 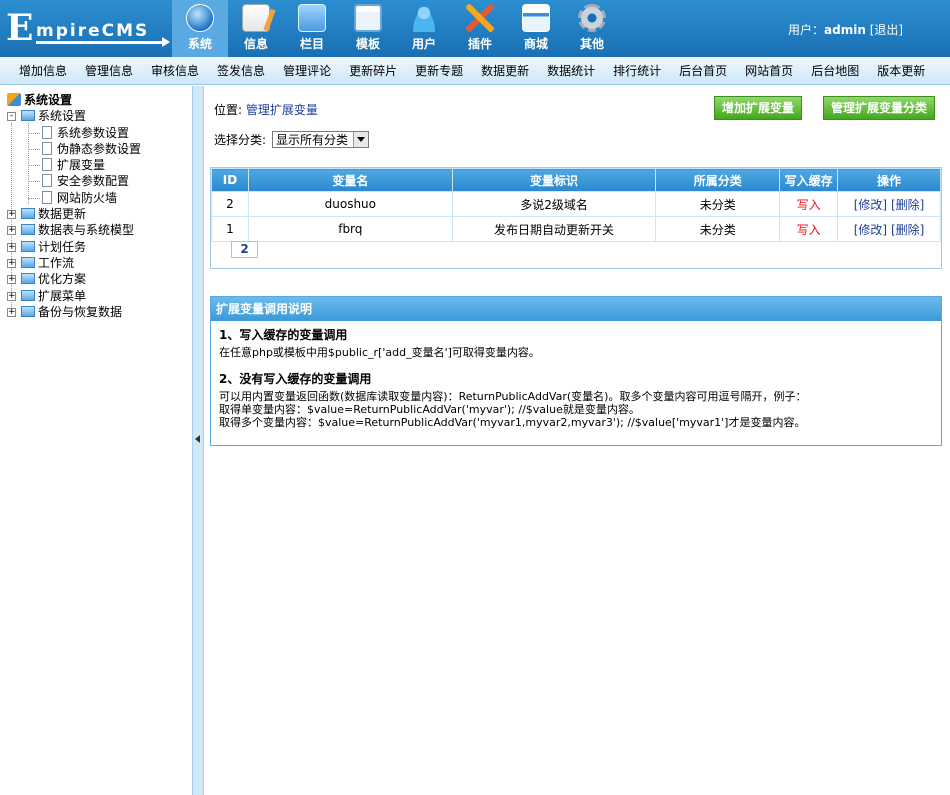 I want to click on tree-group-tables-models: + 数据表与系统模型, so click(x=74, y=230).